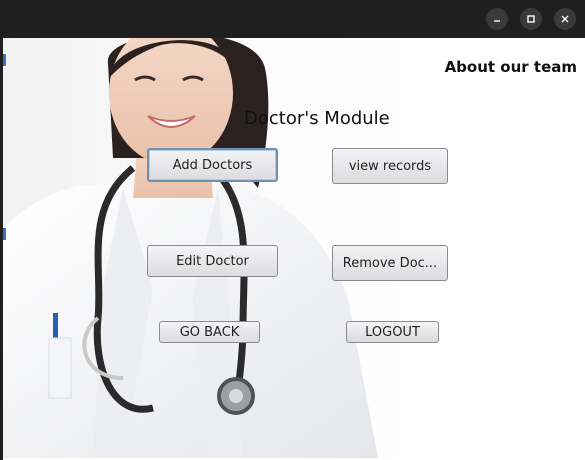  I want to click on close-icon, so click(565, 19).